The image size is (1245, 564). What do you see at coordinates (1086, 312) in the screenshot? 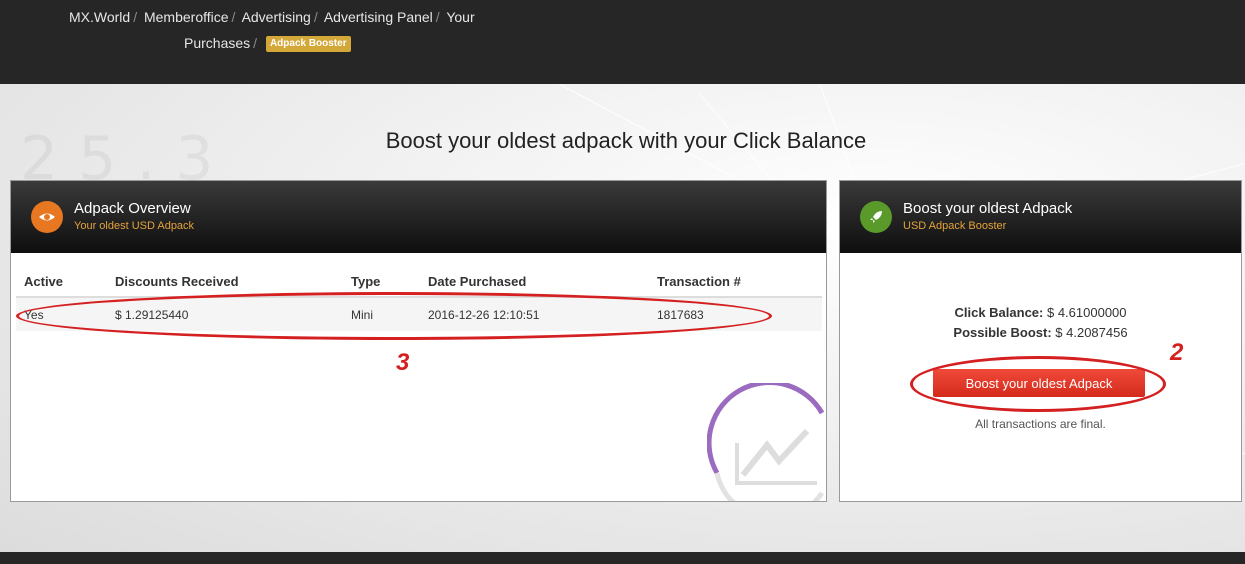
I see `click-balance-value: $ 4.61000000` at bounding box center [1086, 312].